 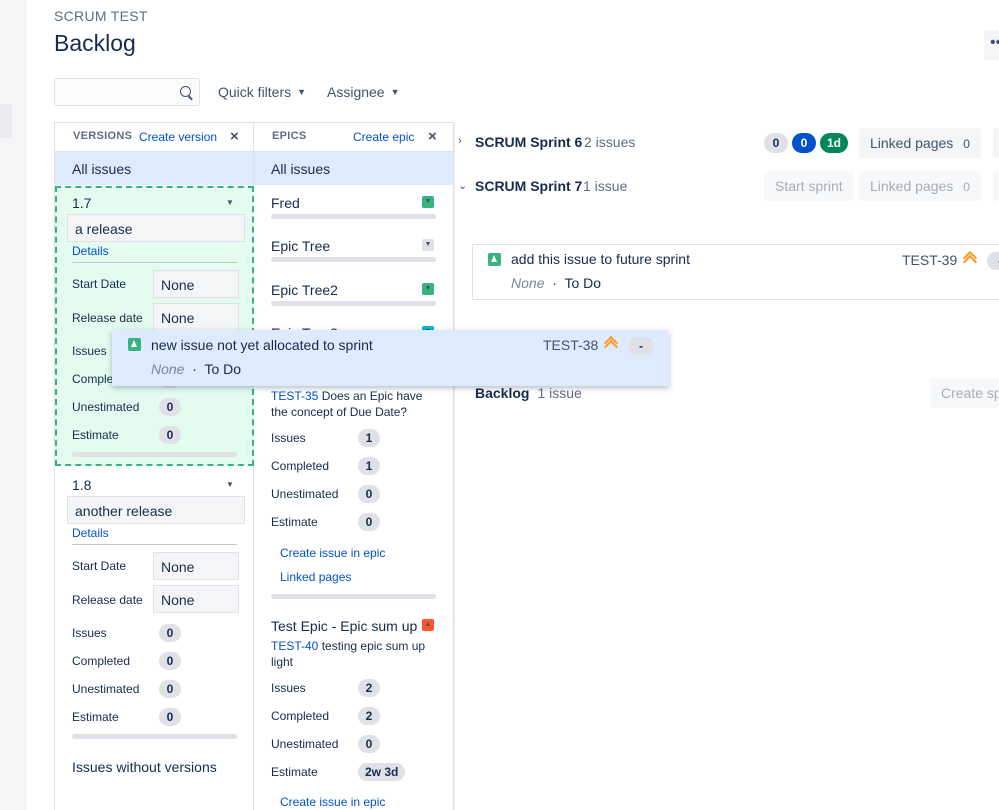 What do you see at coordinates (369, 438) in the screenshot?
I see `issues-count: 1` at bounding box center [369, 438].